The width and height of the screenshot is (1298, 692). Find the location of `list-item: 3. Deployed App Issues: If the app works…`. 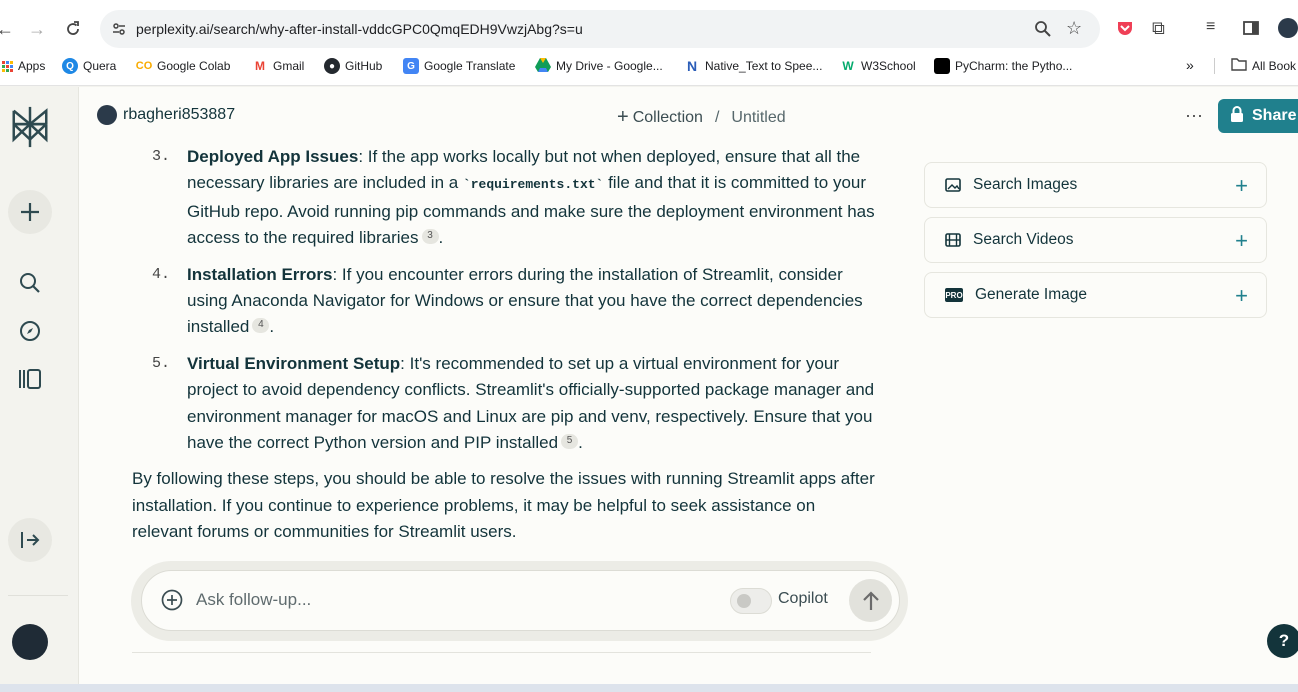

list-item: 3. Deployed App Issues: If the app works… is located at coordinates (504, 198).